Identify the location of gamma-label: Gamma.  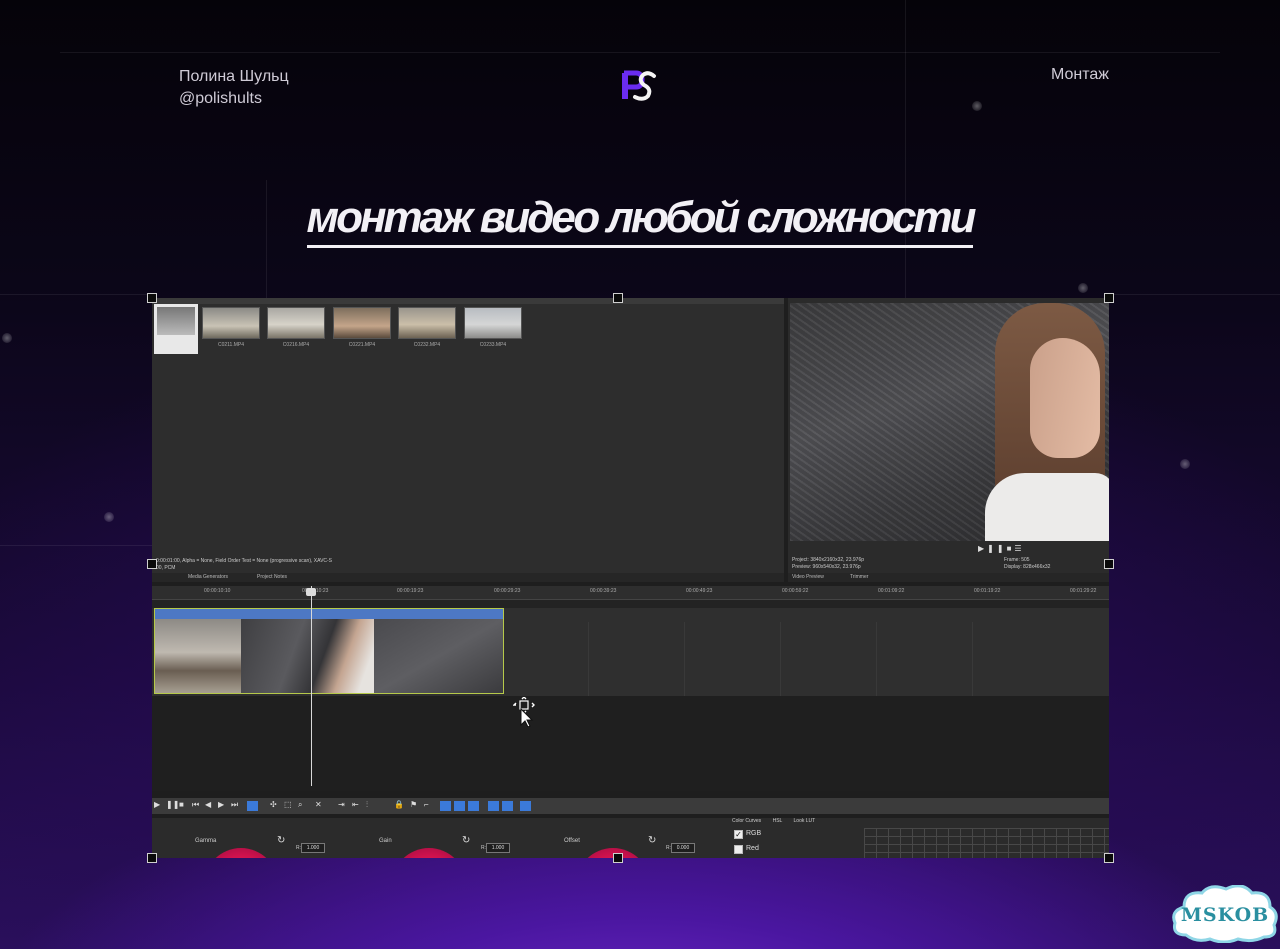
(206, 841).